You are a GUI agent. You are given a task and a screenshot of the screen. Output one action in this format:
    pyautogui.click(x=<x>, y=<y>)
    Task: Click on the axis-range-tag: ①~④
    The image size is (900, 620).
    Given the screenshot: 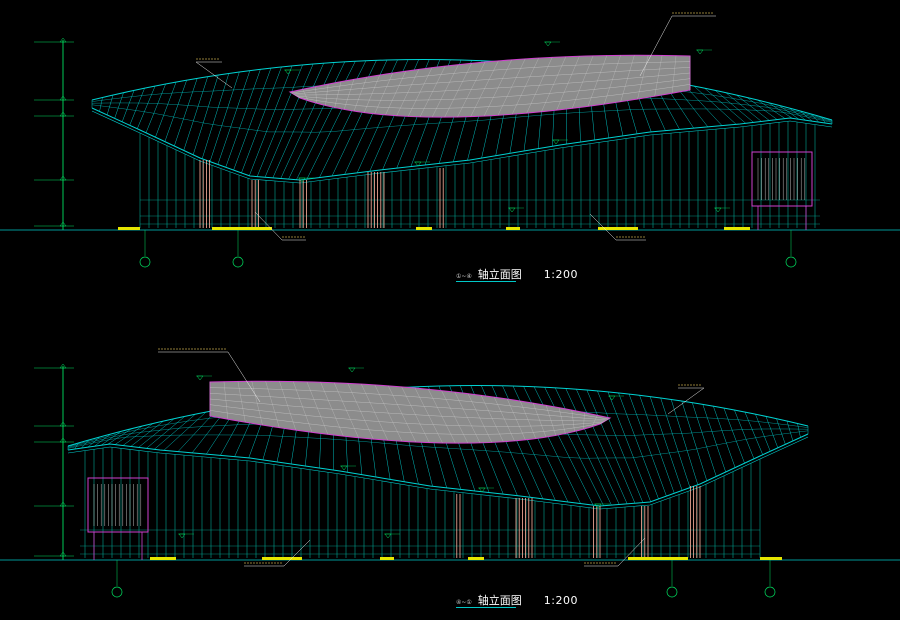 What is the action you would take?
    pyautogui.click(x=464, y=276)
    